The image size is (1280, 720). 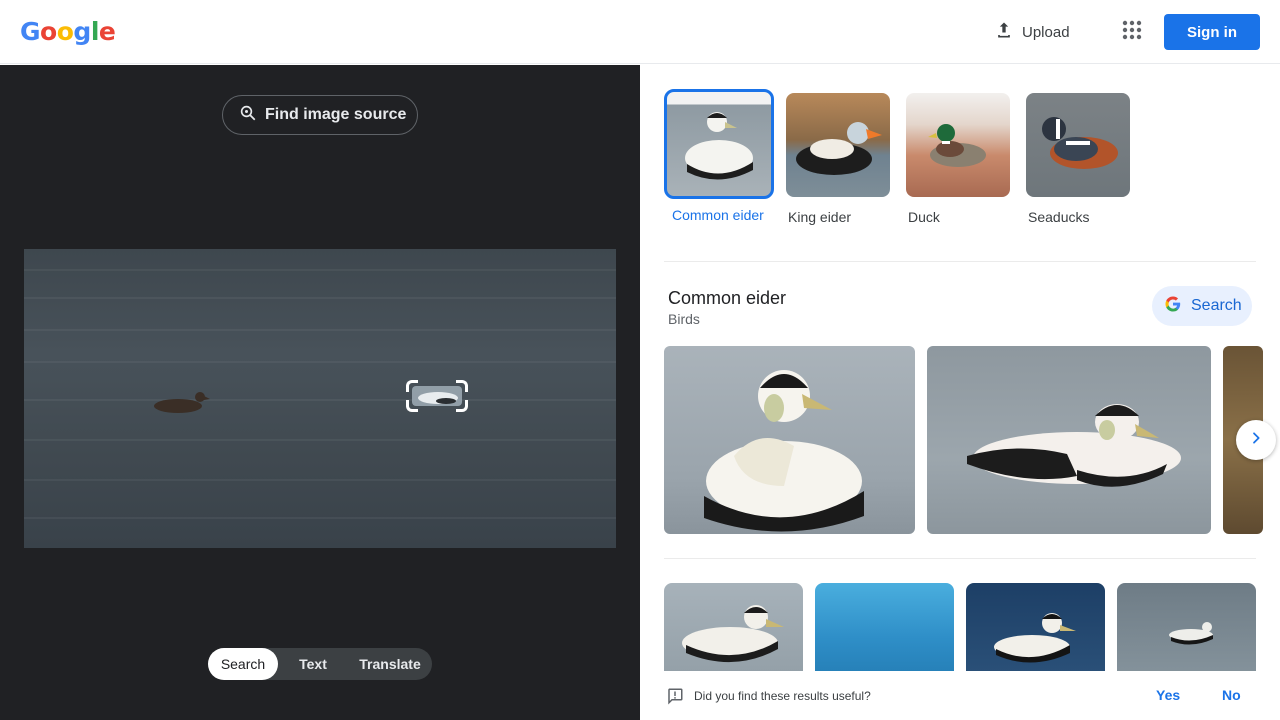 I want to click on crop-corner-bottom-right, so click(x=462, y=406).